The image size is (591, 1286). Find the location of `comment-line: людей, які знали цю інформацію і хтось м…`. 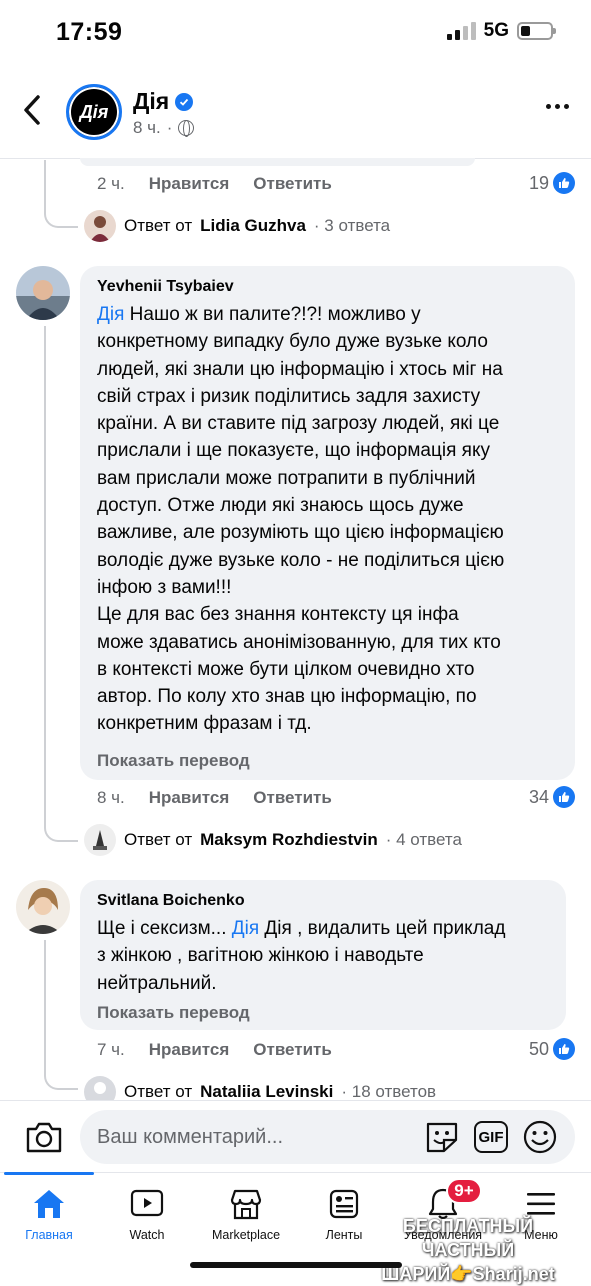

comment-line: людей, які знали цю інформацію і хтось м… is located at coordinates (300, 369).